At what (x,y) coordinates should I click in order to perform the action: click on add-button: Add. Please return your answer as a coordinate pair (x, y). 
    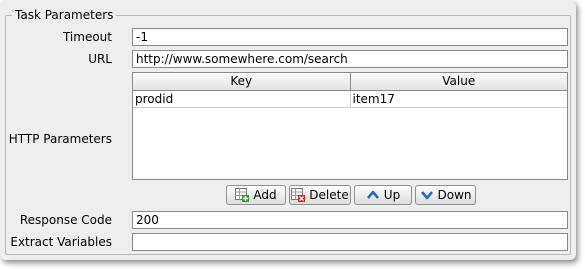
    Looking at the image, I should click on (256, 195).